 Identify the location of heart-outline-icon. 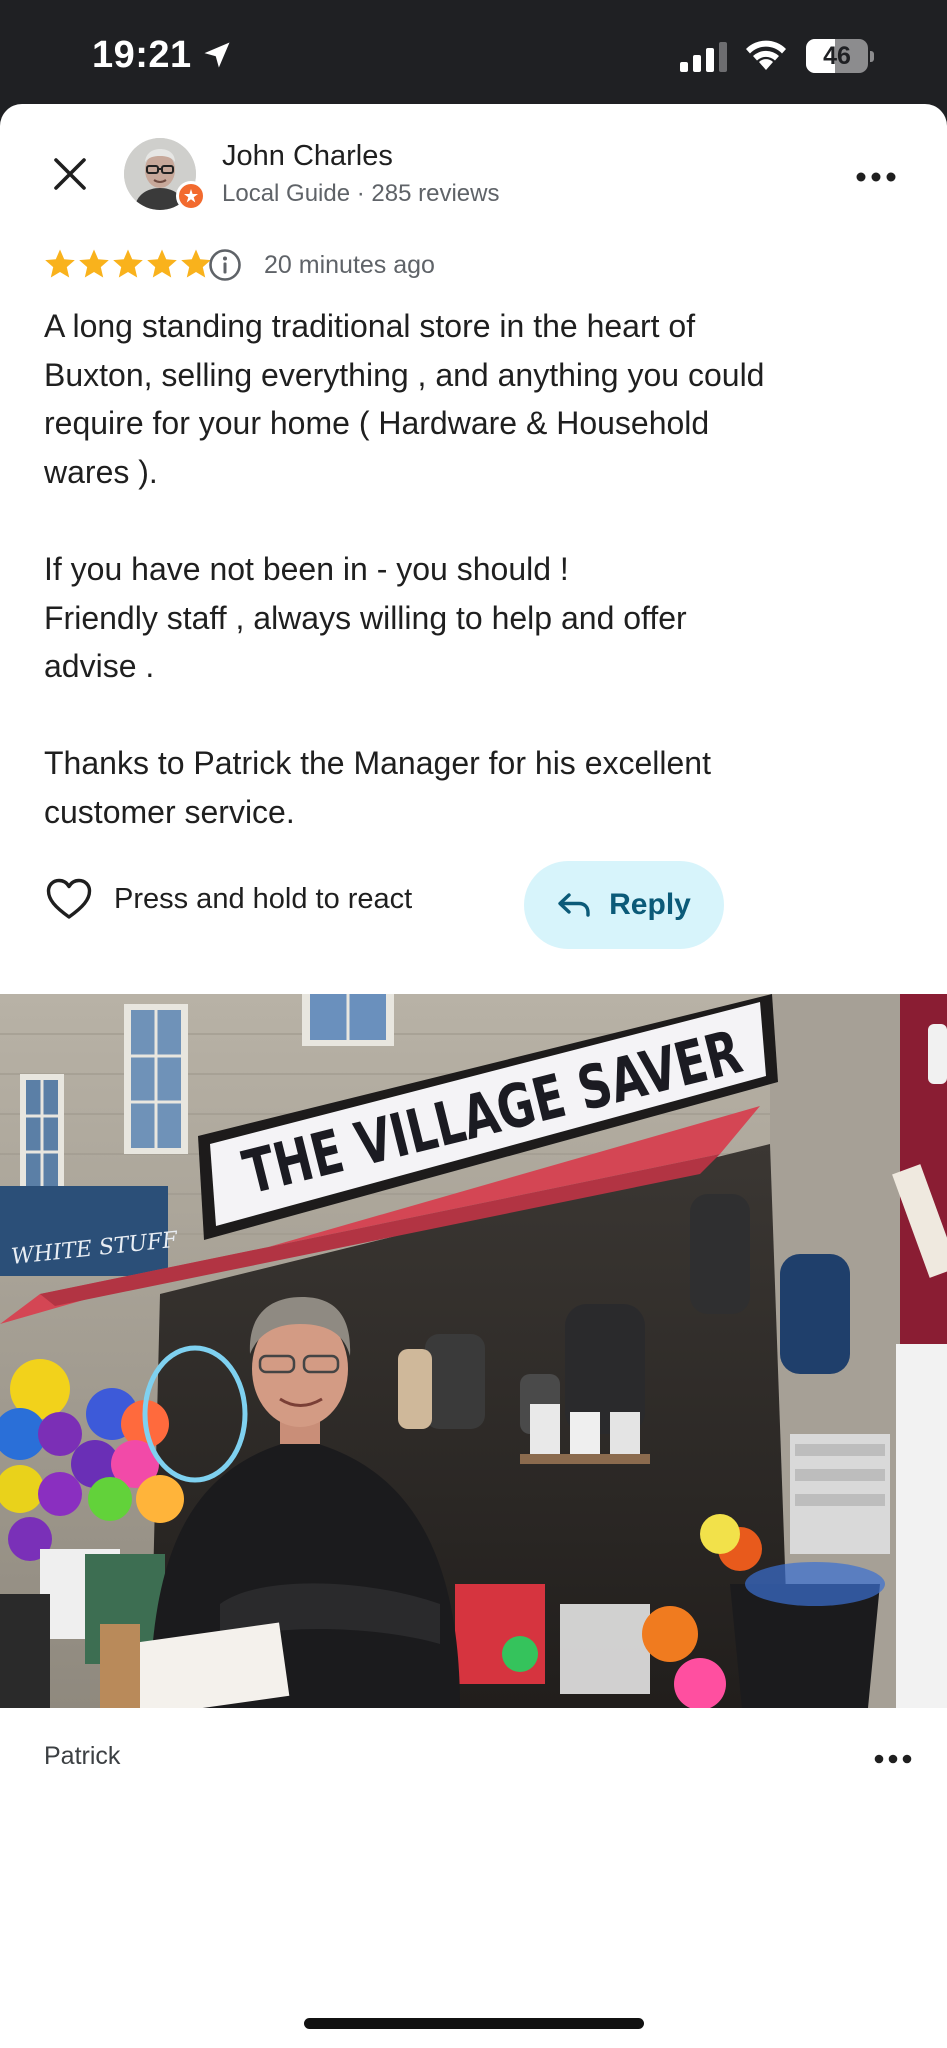
(69, 898).